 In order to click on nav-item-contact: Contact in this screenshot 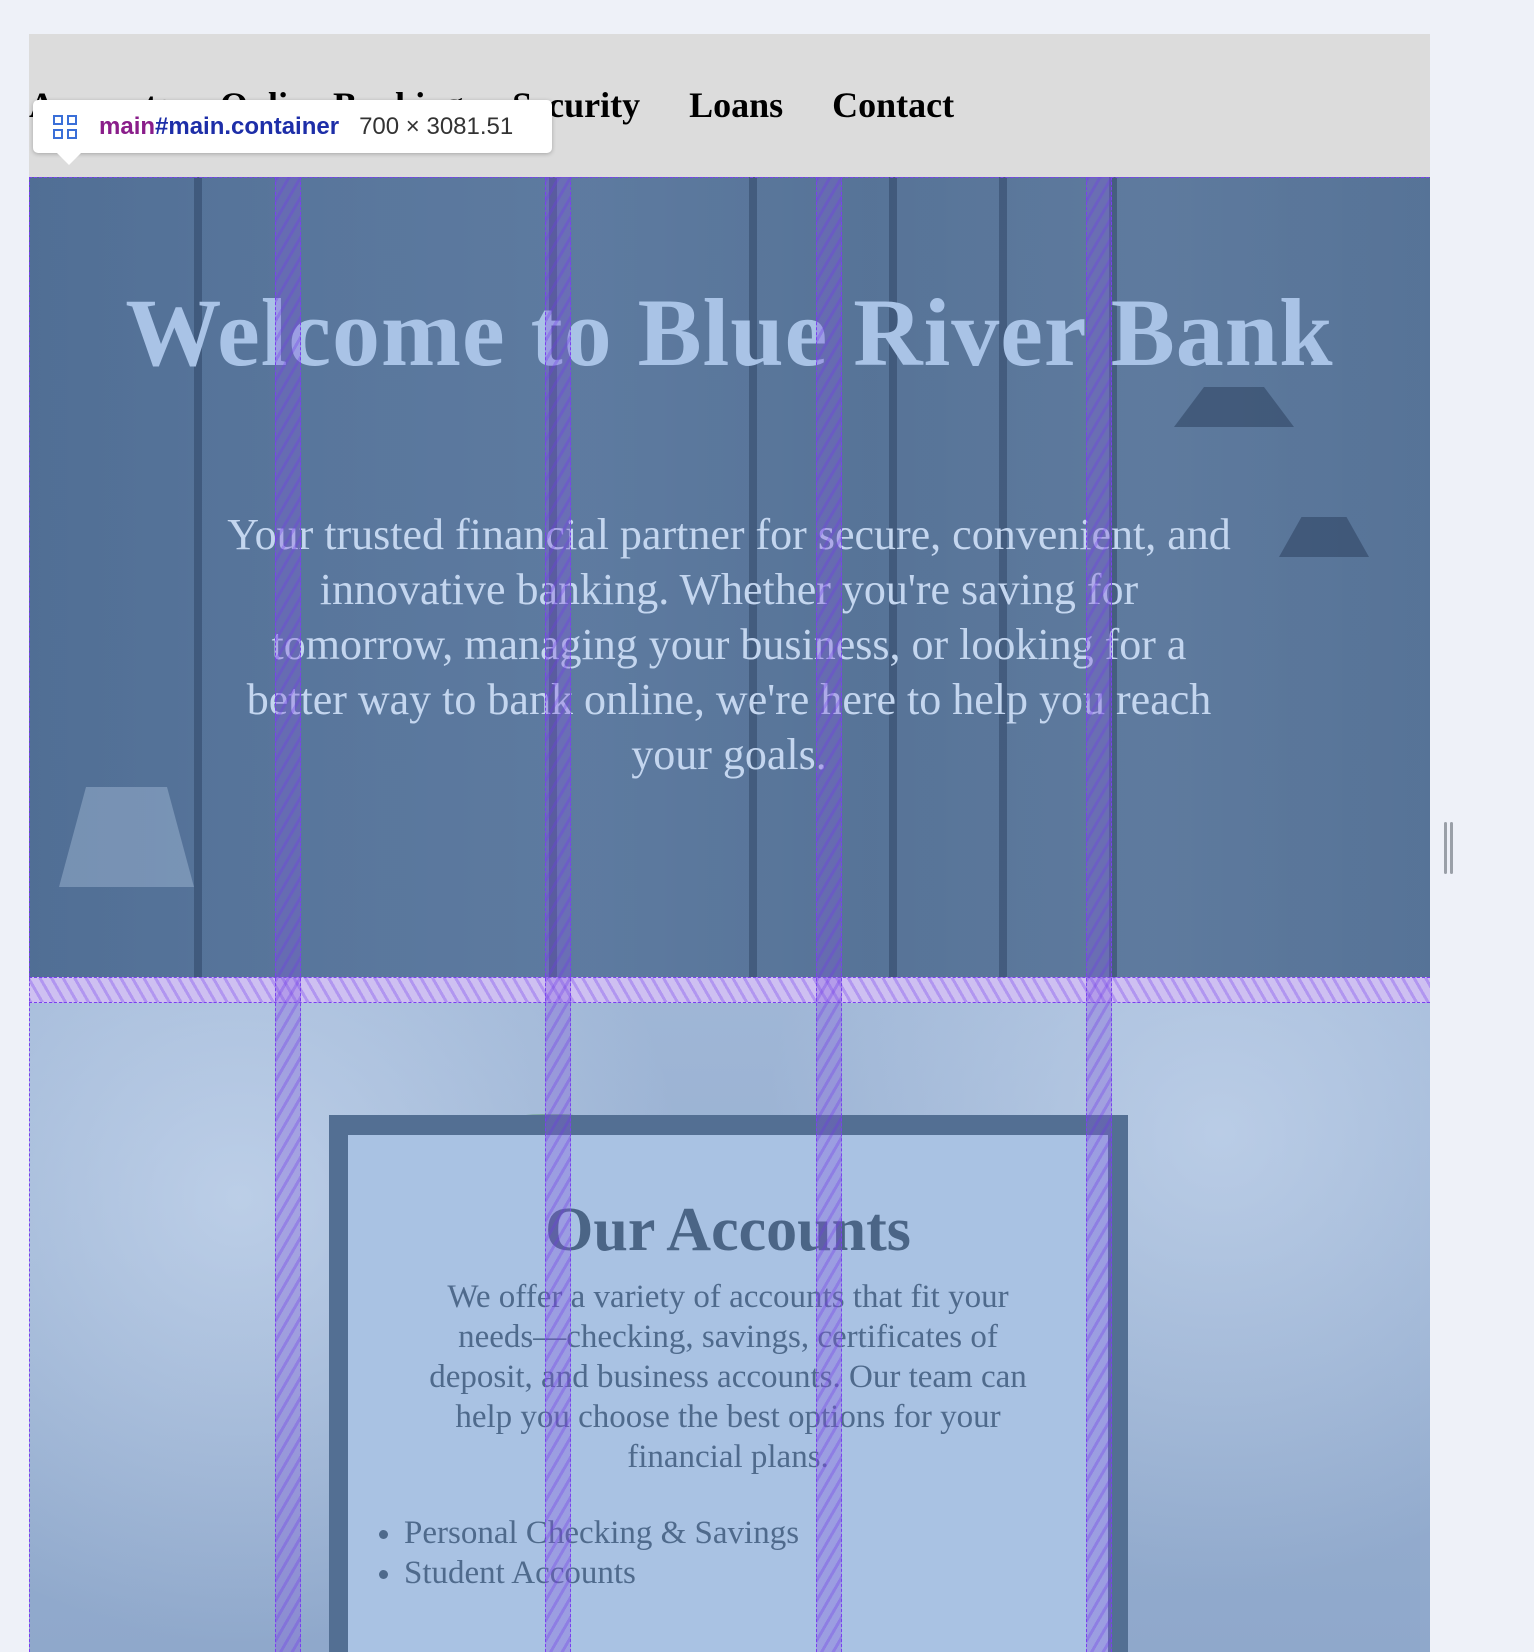, I will do `click(893, 105)`.